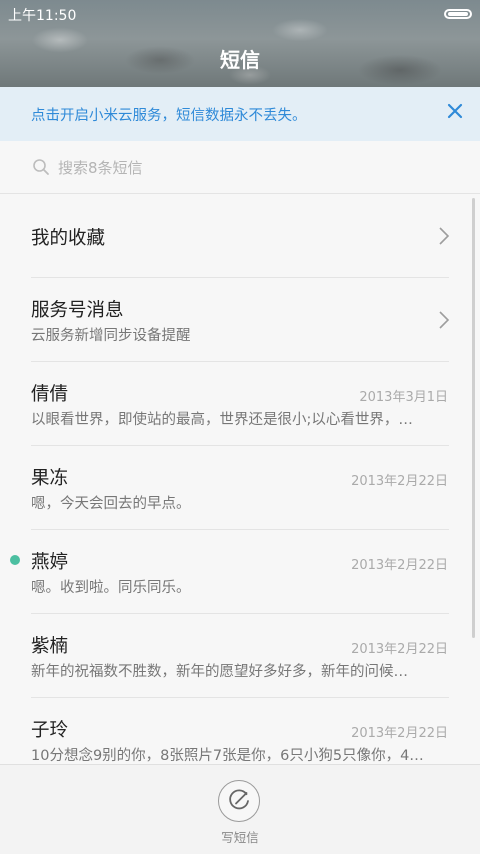 This screenshot has height=854, width=480. Describe the element at coordinates (240, 60) in the screenshot. I see `page-title: 短信` at that location.